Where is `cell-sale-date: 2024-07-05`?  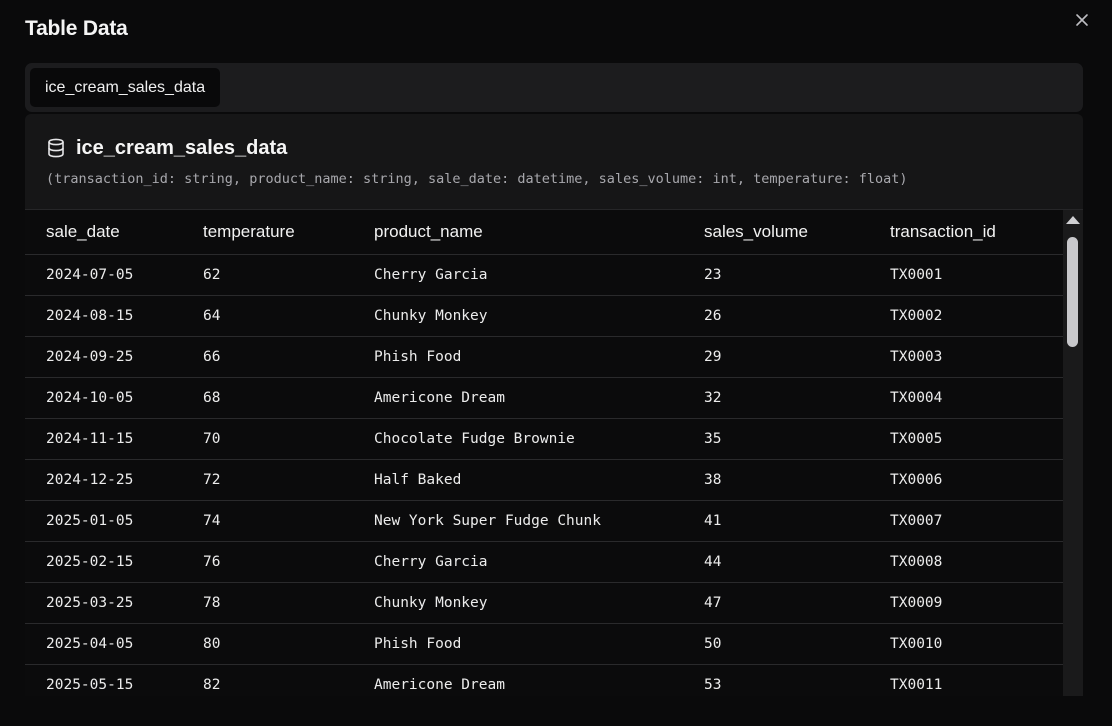
cell-sale-date: 2024-07-05 is located at coordinates (114, 275).